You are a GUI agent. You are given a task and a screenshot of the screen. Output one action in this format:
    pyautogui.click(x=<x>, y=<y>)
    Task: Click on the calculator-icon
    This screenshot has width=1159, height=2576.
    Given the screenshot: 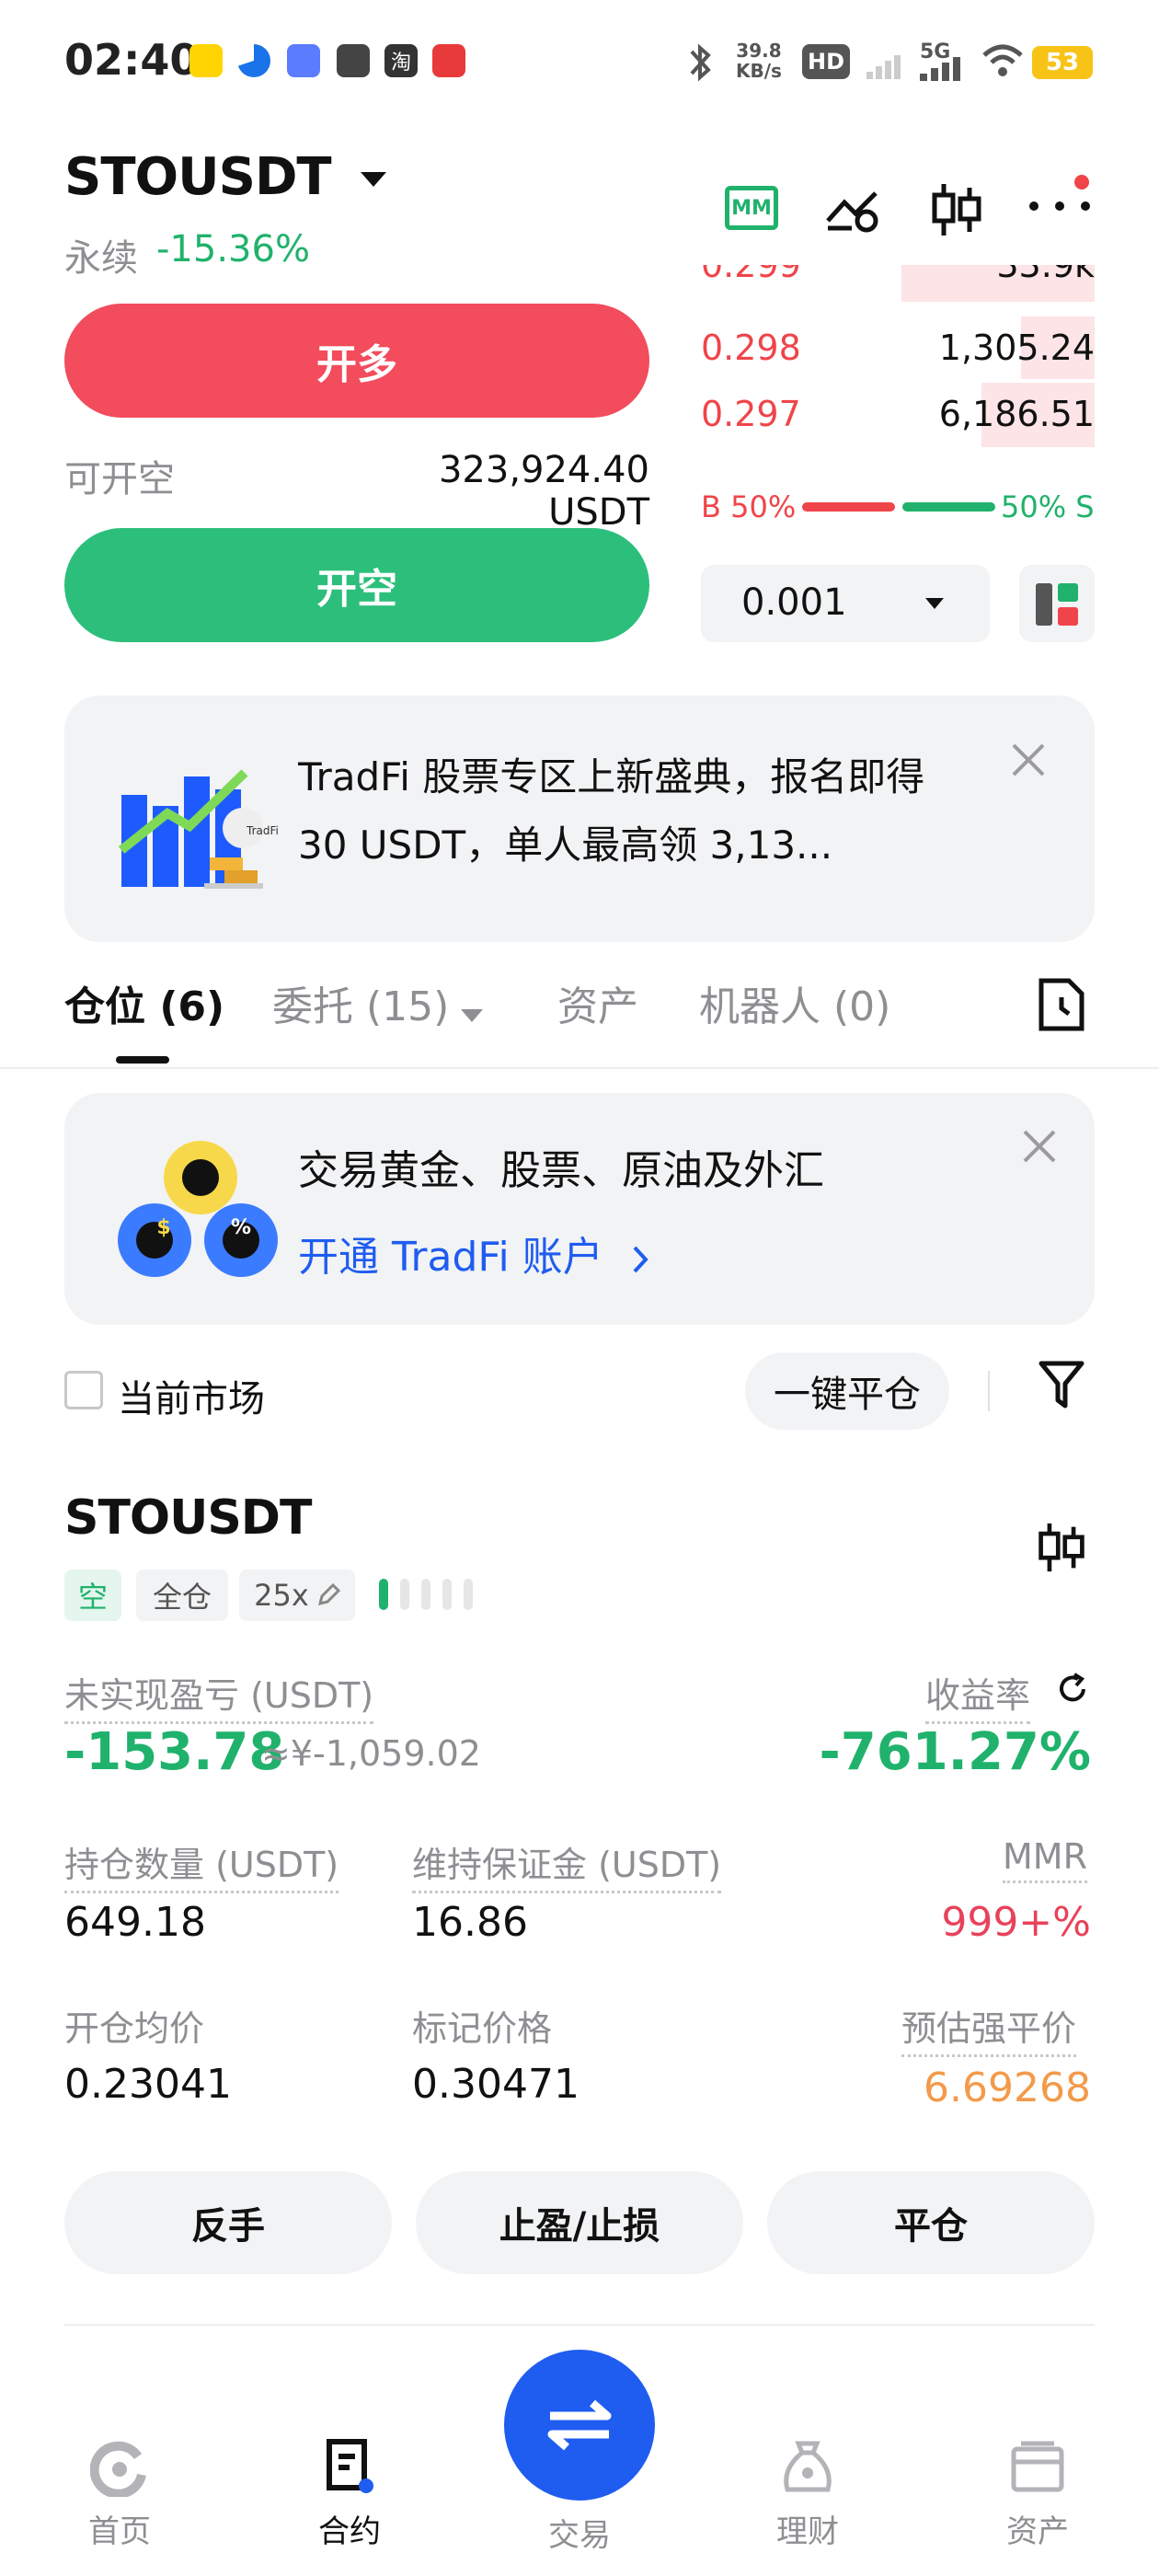 What is the action you would take?
    pyautogui.click(x=853, y=210)
    